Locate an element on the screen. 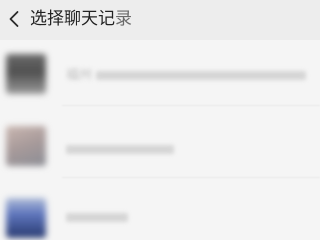 The width and height of the screenshot is (320, 240). chevron-left-icon is located at coordinates (14, 19).